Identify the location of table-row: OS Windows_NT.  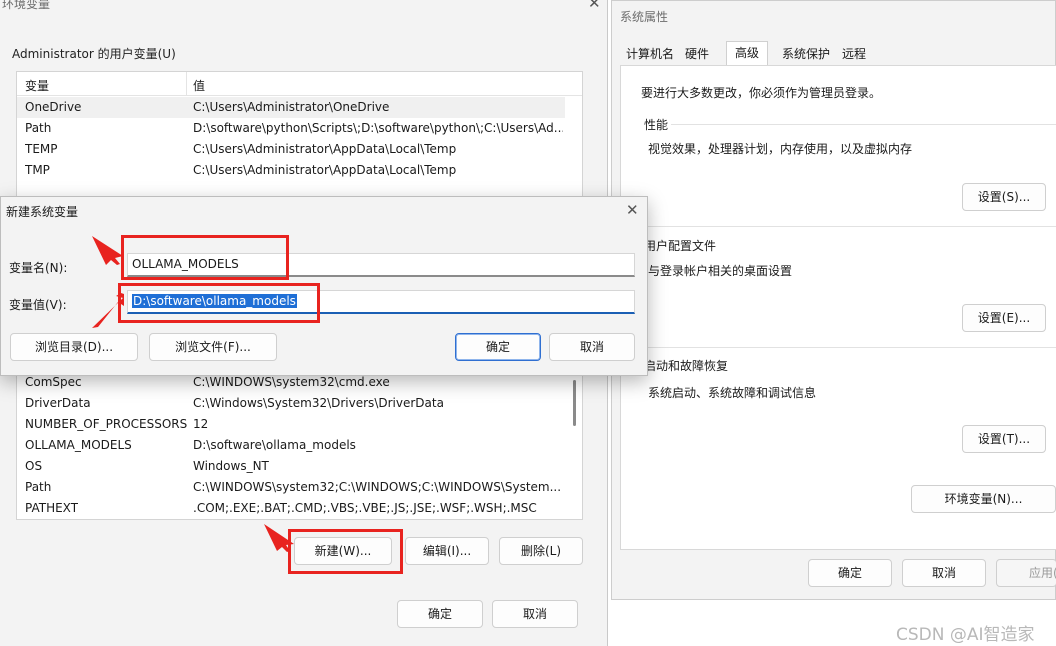
(291, 466).